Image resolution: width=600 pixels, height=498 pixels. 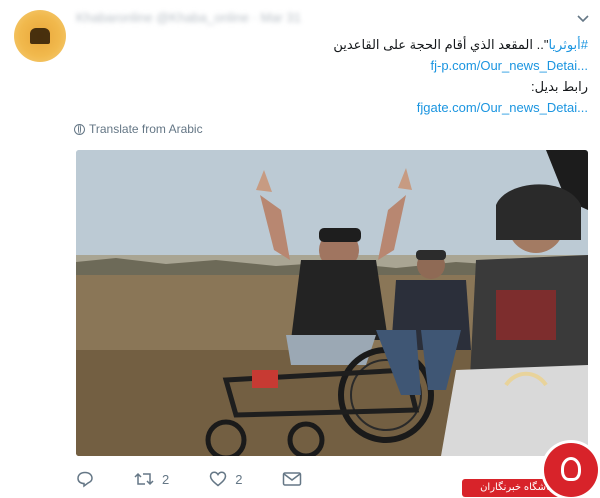 I want to click on chevron-down-icon, so click(x=583, y=19).